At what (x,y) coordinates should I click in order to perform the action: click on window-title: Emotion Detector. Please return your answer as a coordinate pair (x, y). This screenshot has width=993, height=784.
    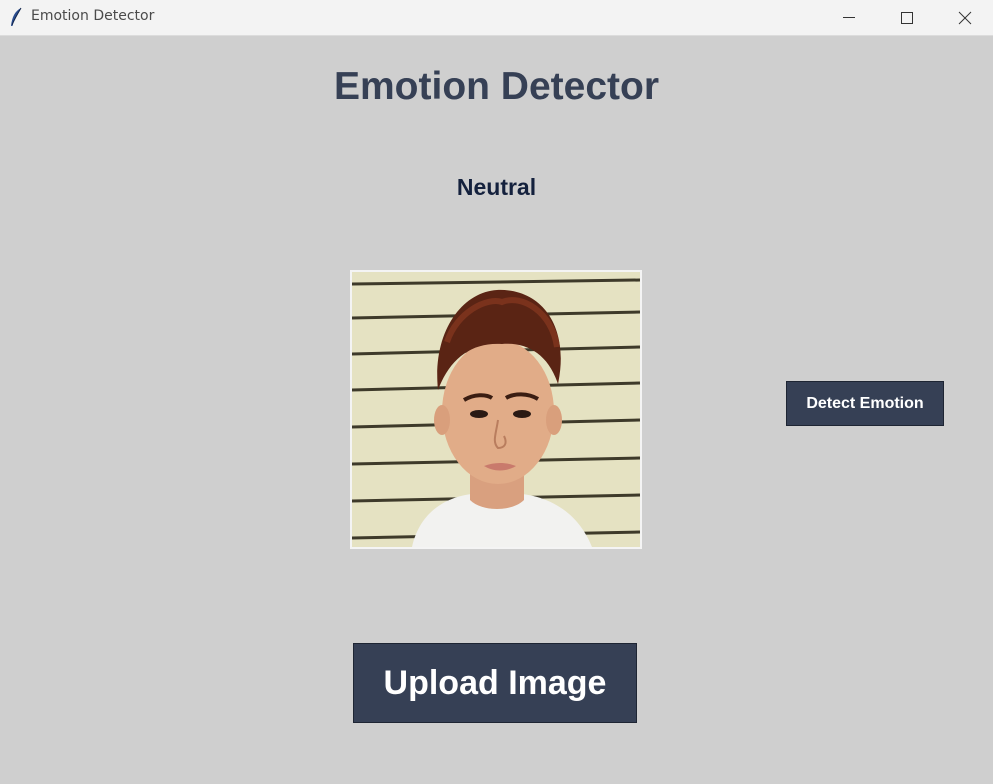
    Looking at the image, I should click on (93, 16).